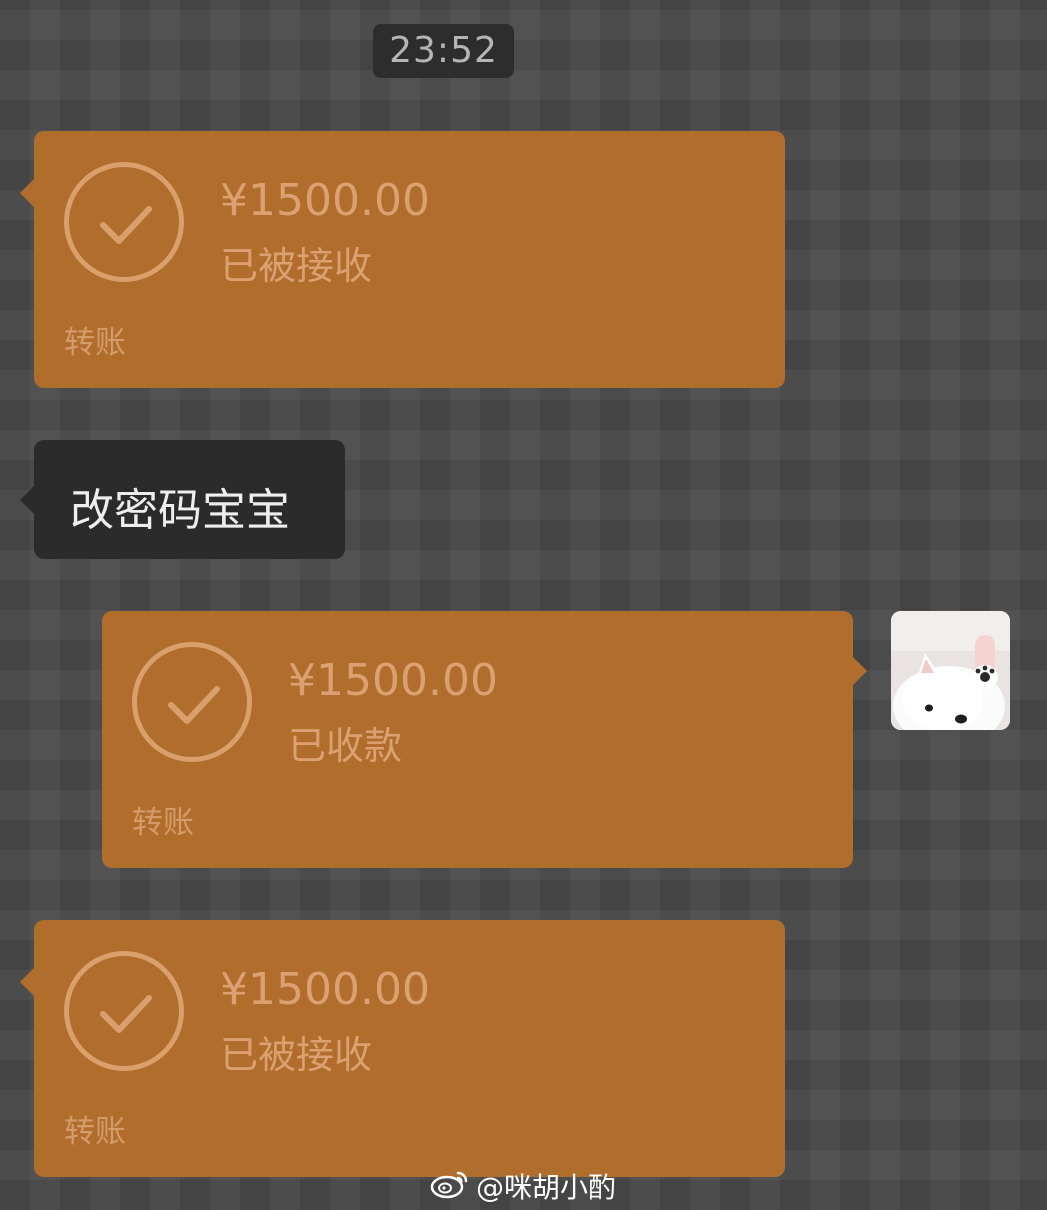  I want to click on transfer-status: 已收款, so click(345, 746).